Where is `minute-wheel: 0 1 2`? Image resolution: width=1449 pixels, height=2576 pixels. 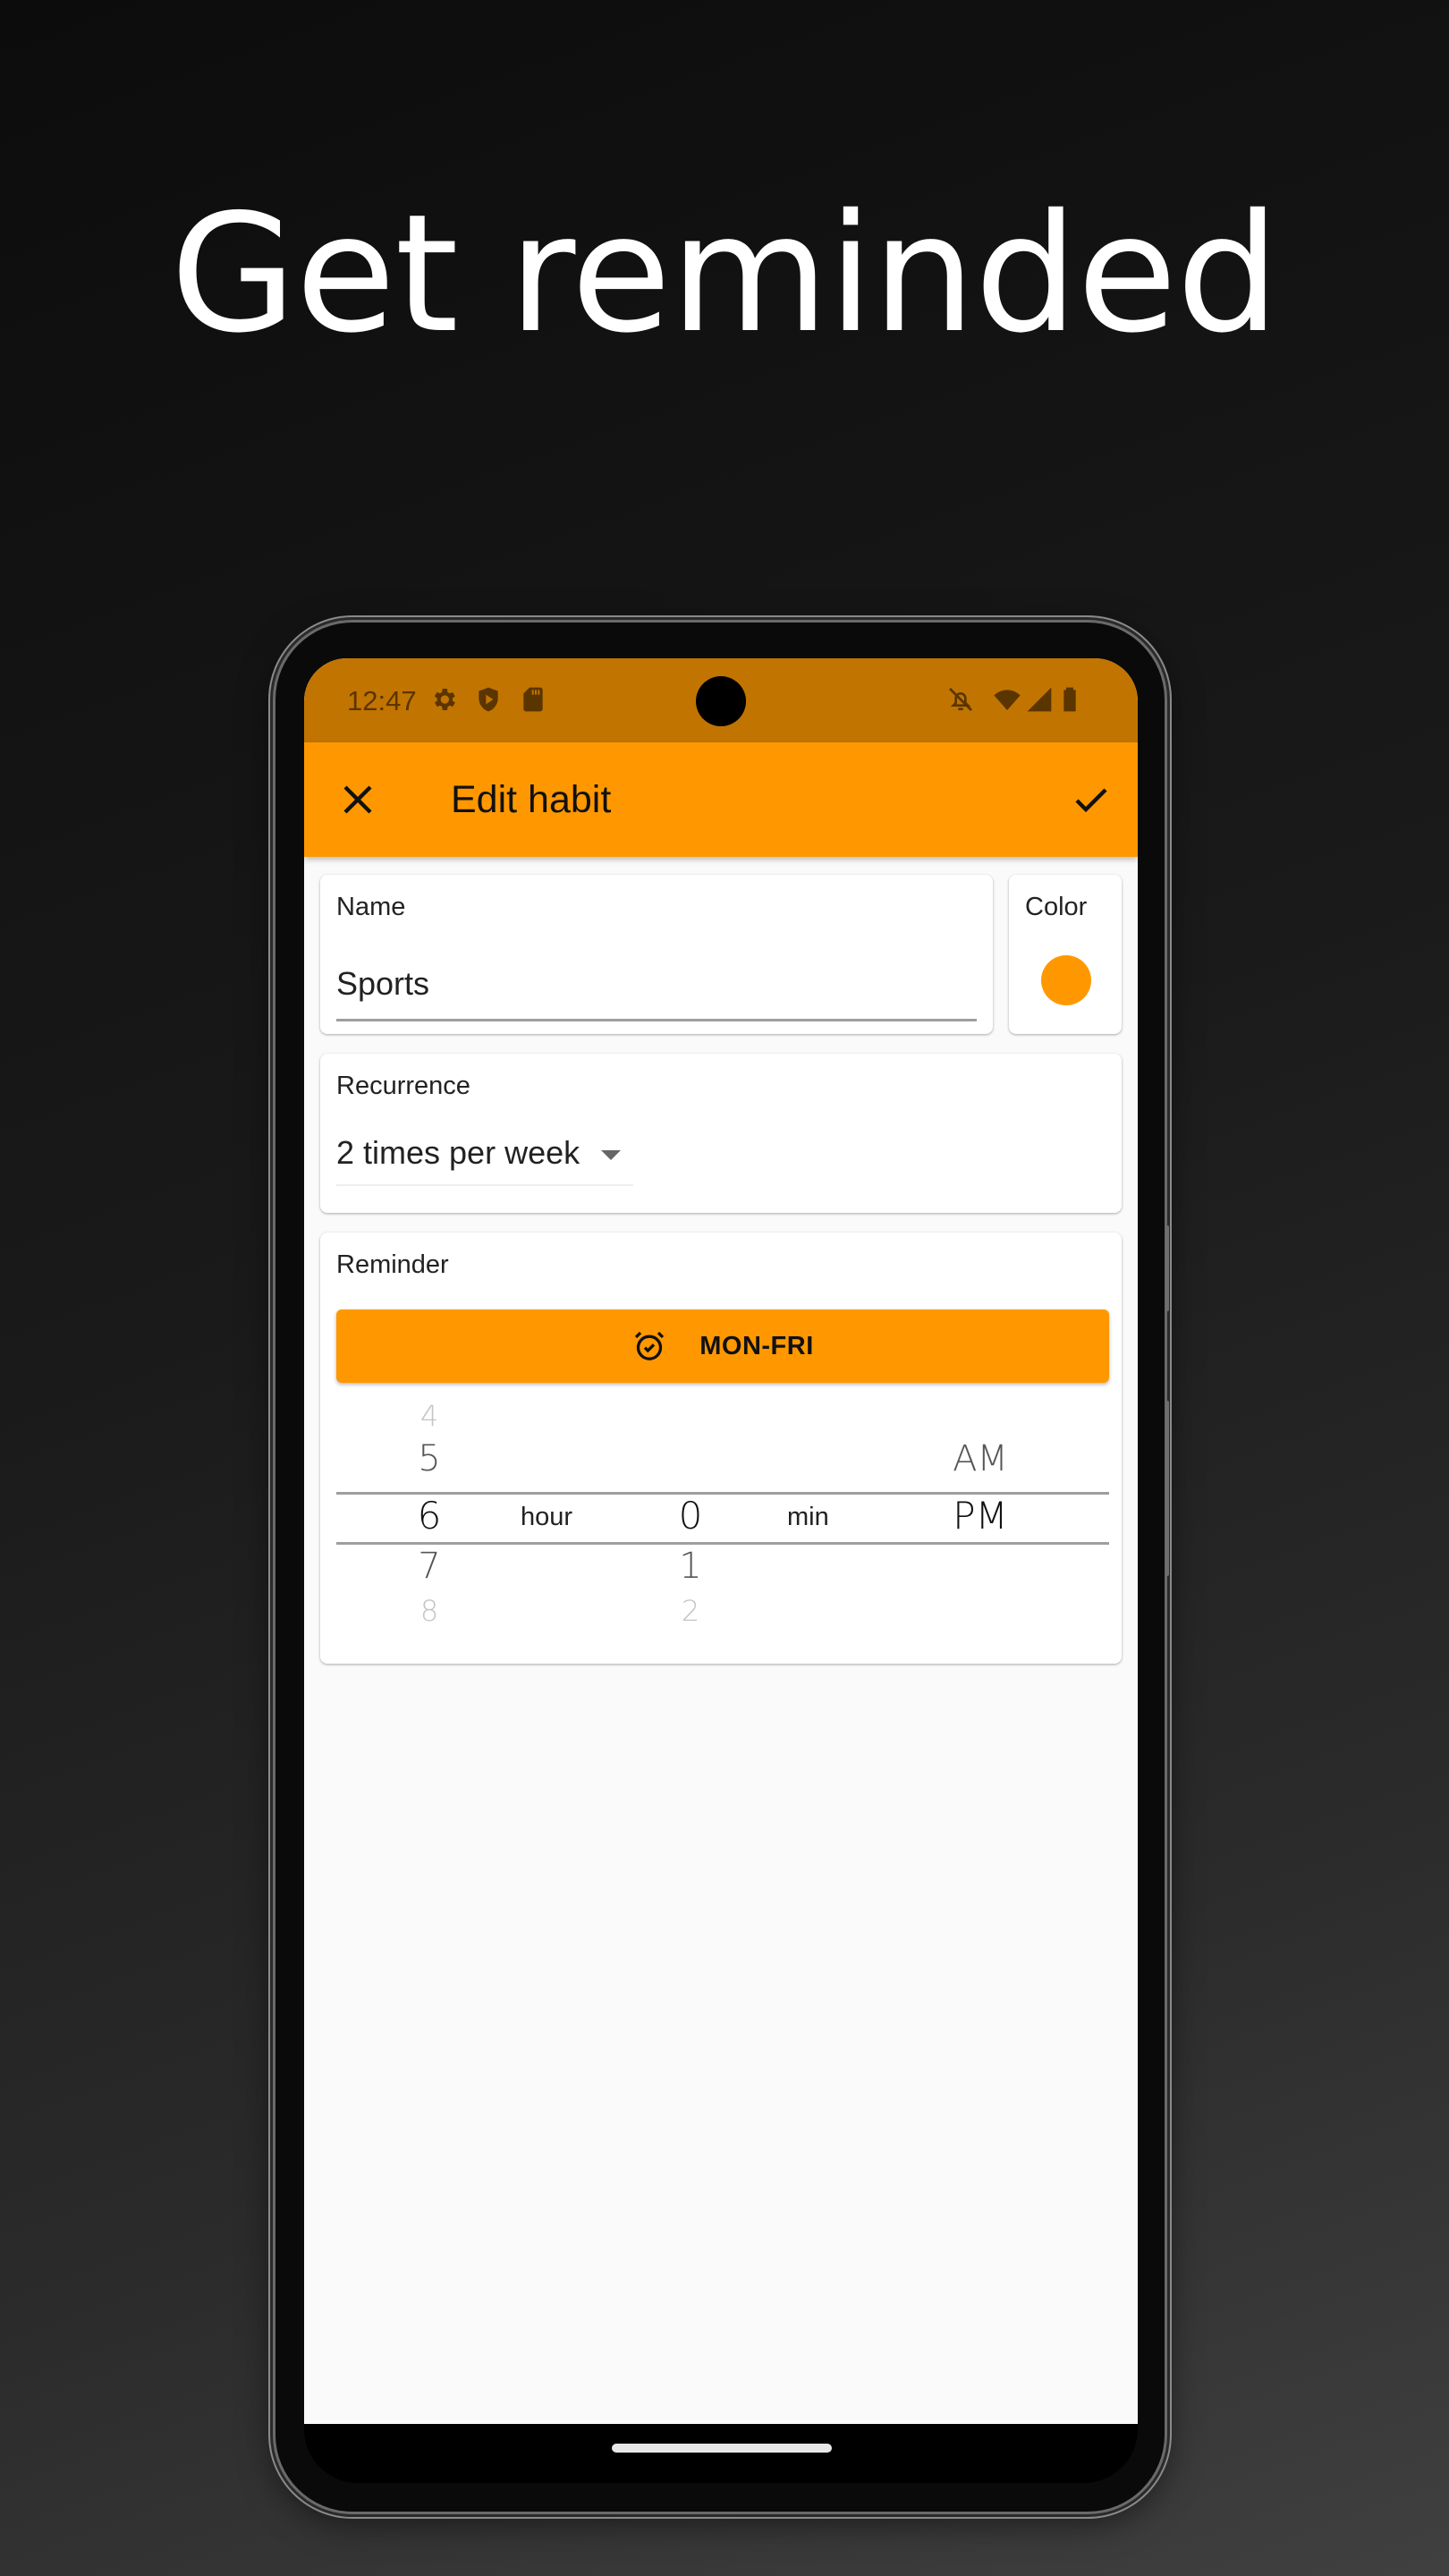
minute-wheel: 0 1 2 is located at coordinates (690, 1519).